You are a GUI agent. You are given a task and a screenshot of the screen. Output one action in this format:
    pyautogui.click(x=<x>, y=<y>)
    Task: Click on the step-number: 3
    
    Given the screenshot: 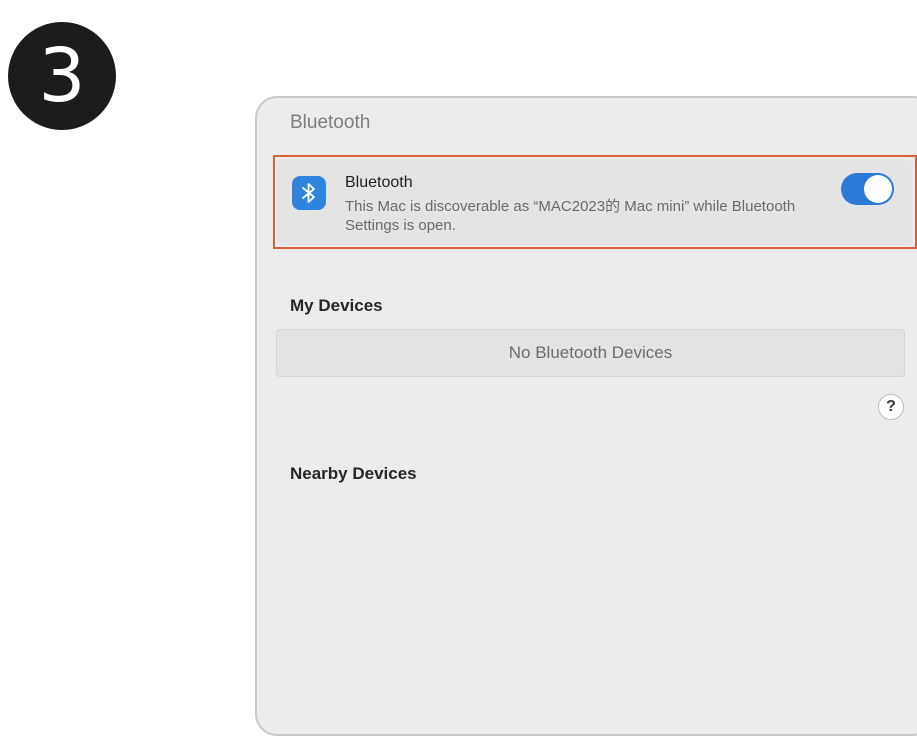 What is the action you would take?
    pyautogui.click(x=62, y=76)
    